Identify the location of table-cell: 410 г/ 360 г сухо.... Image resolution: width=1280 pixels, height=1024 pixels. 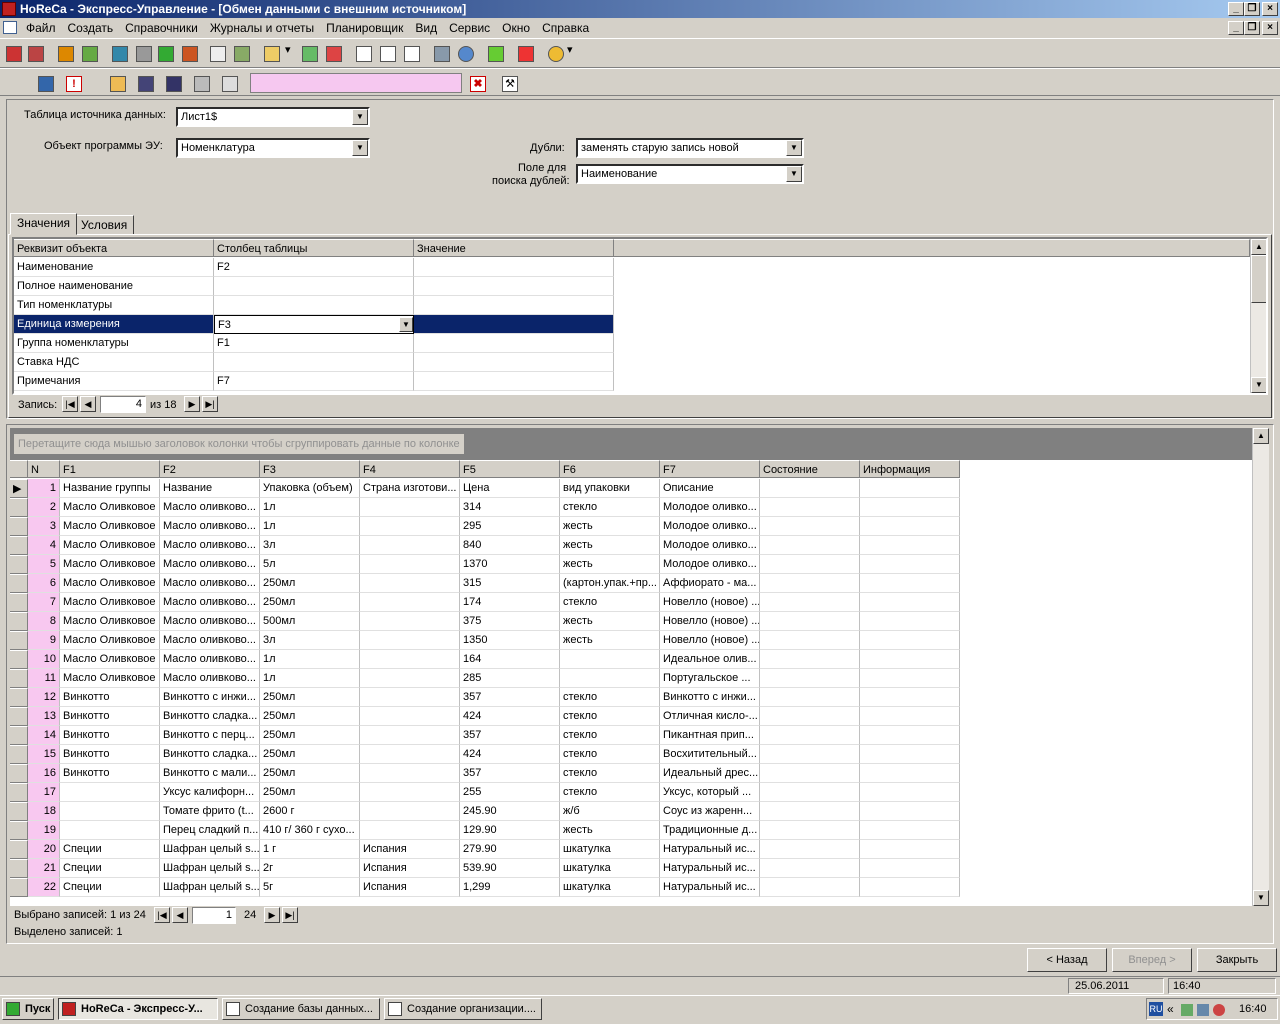
(310, 830).